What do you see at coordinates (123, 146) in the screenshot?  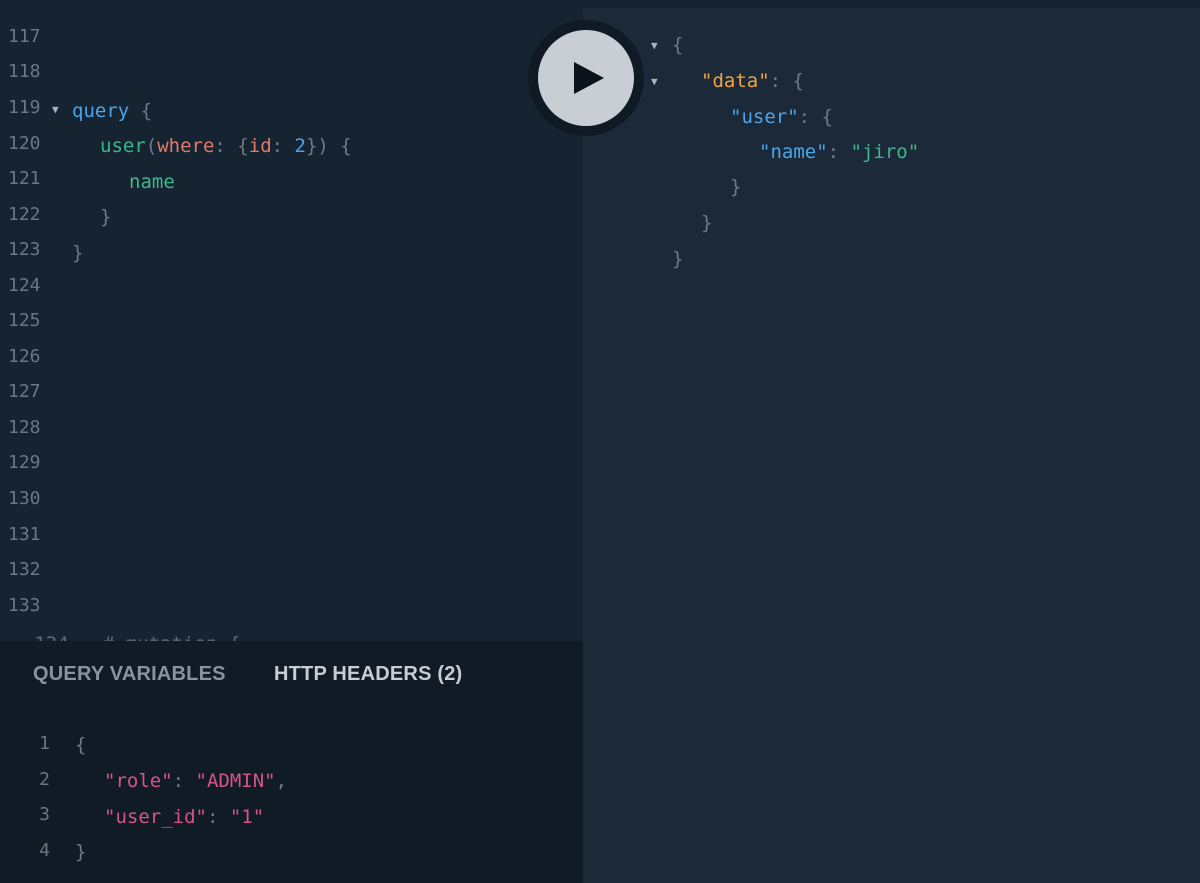 I see `field-user: user` at bounding box center [123, 146].